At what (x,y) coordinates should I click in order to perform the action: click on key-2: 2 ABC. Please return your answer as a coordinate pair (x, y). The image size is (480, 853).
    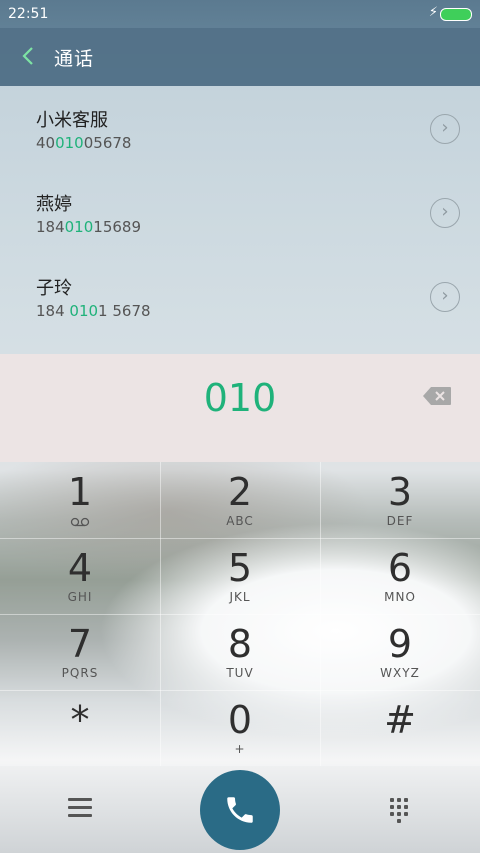
    Looking at the image, I should click on (240, 500).